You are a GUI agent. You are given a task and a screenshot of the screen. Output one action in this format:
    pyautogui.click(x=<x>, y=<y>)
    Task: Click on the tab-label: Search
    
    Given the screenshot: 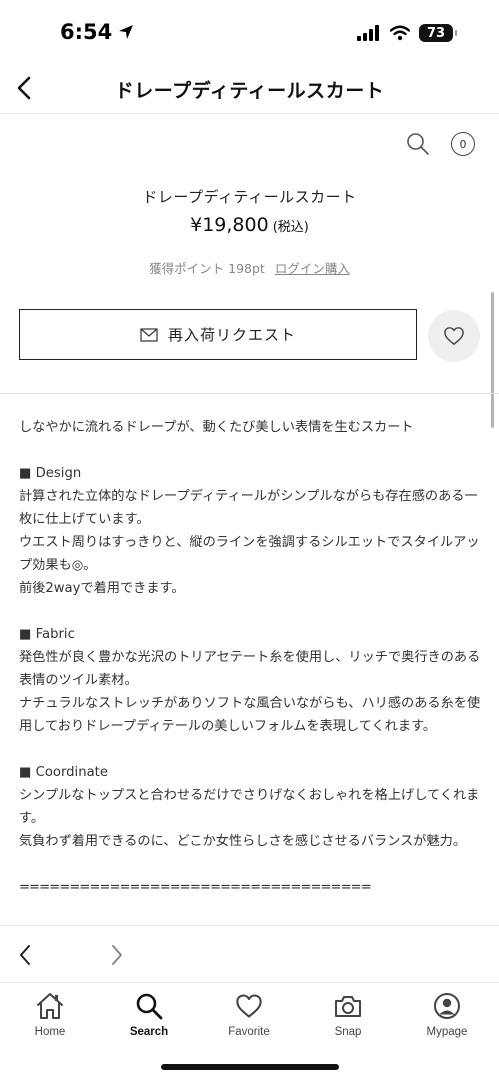 What is the action you would take?
    pyautogui.click(x=149, y=1032)
    